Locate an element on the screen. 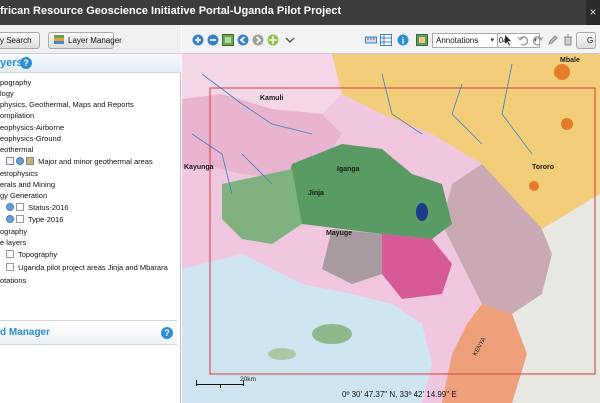 This screenshot has width=600, height=403. blue-intrusion is located at coordinates (422, 212).